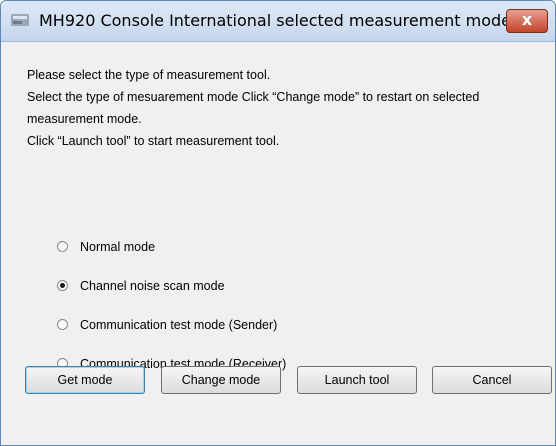 Image resolution: width=556 pixels, height=446 pixels. What do you see at coordinates (118, 247) in the screenshot?
I see `radio-label: Normal mode` at bounding box center [118, 247].